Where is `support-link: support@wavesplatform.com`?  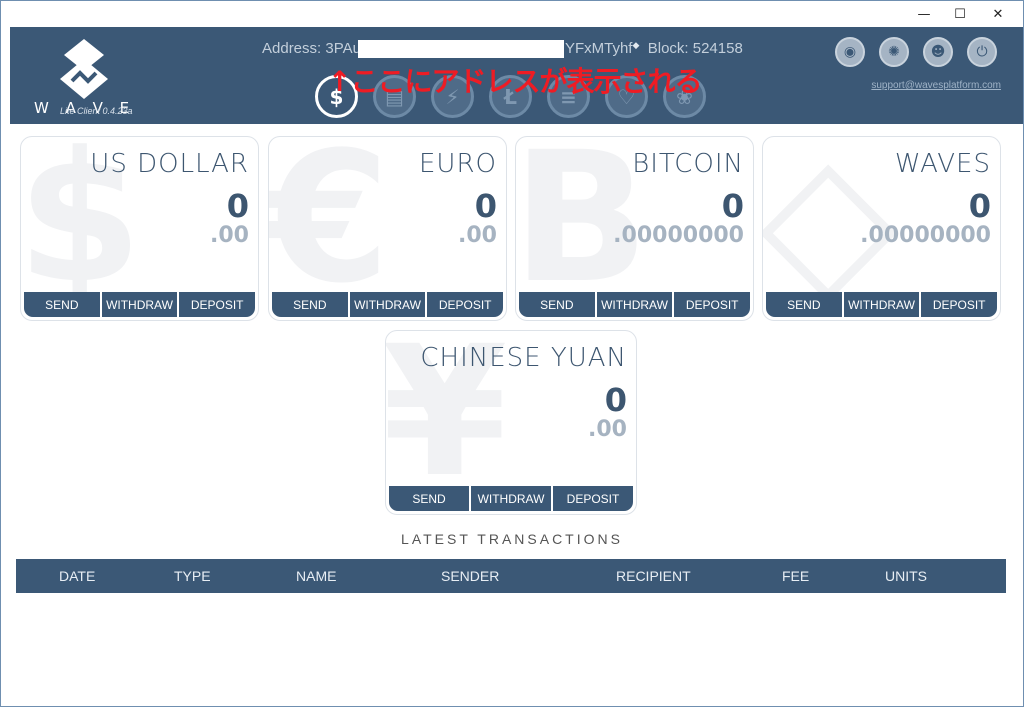 support-link: support@wavesplatform.com is located at coordinates (936, 85).